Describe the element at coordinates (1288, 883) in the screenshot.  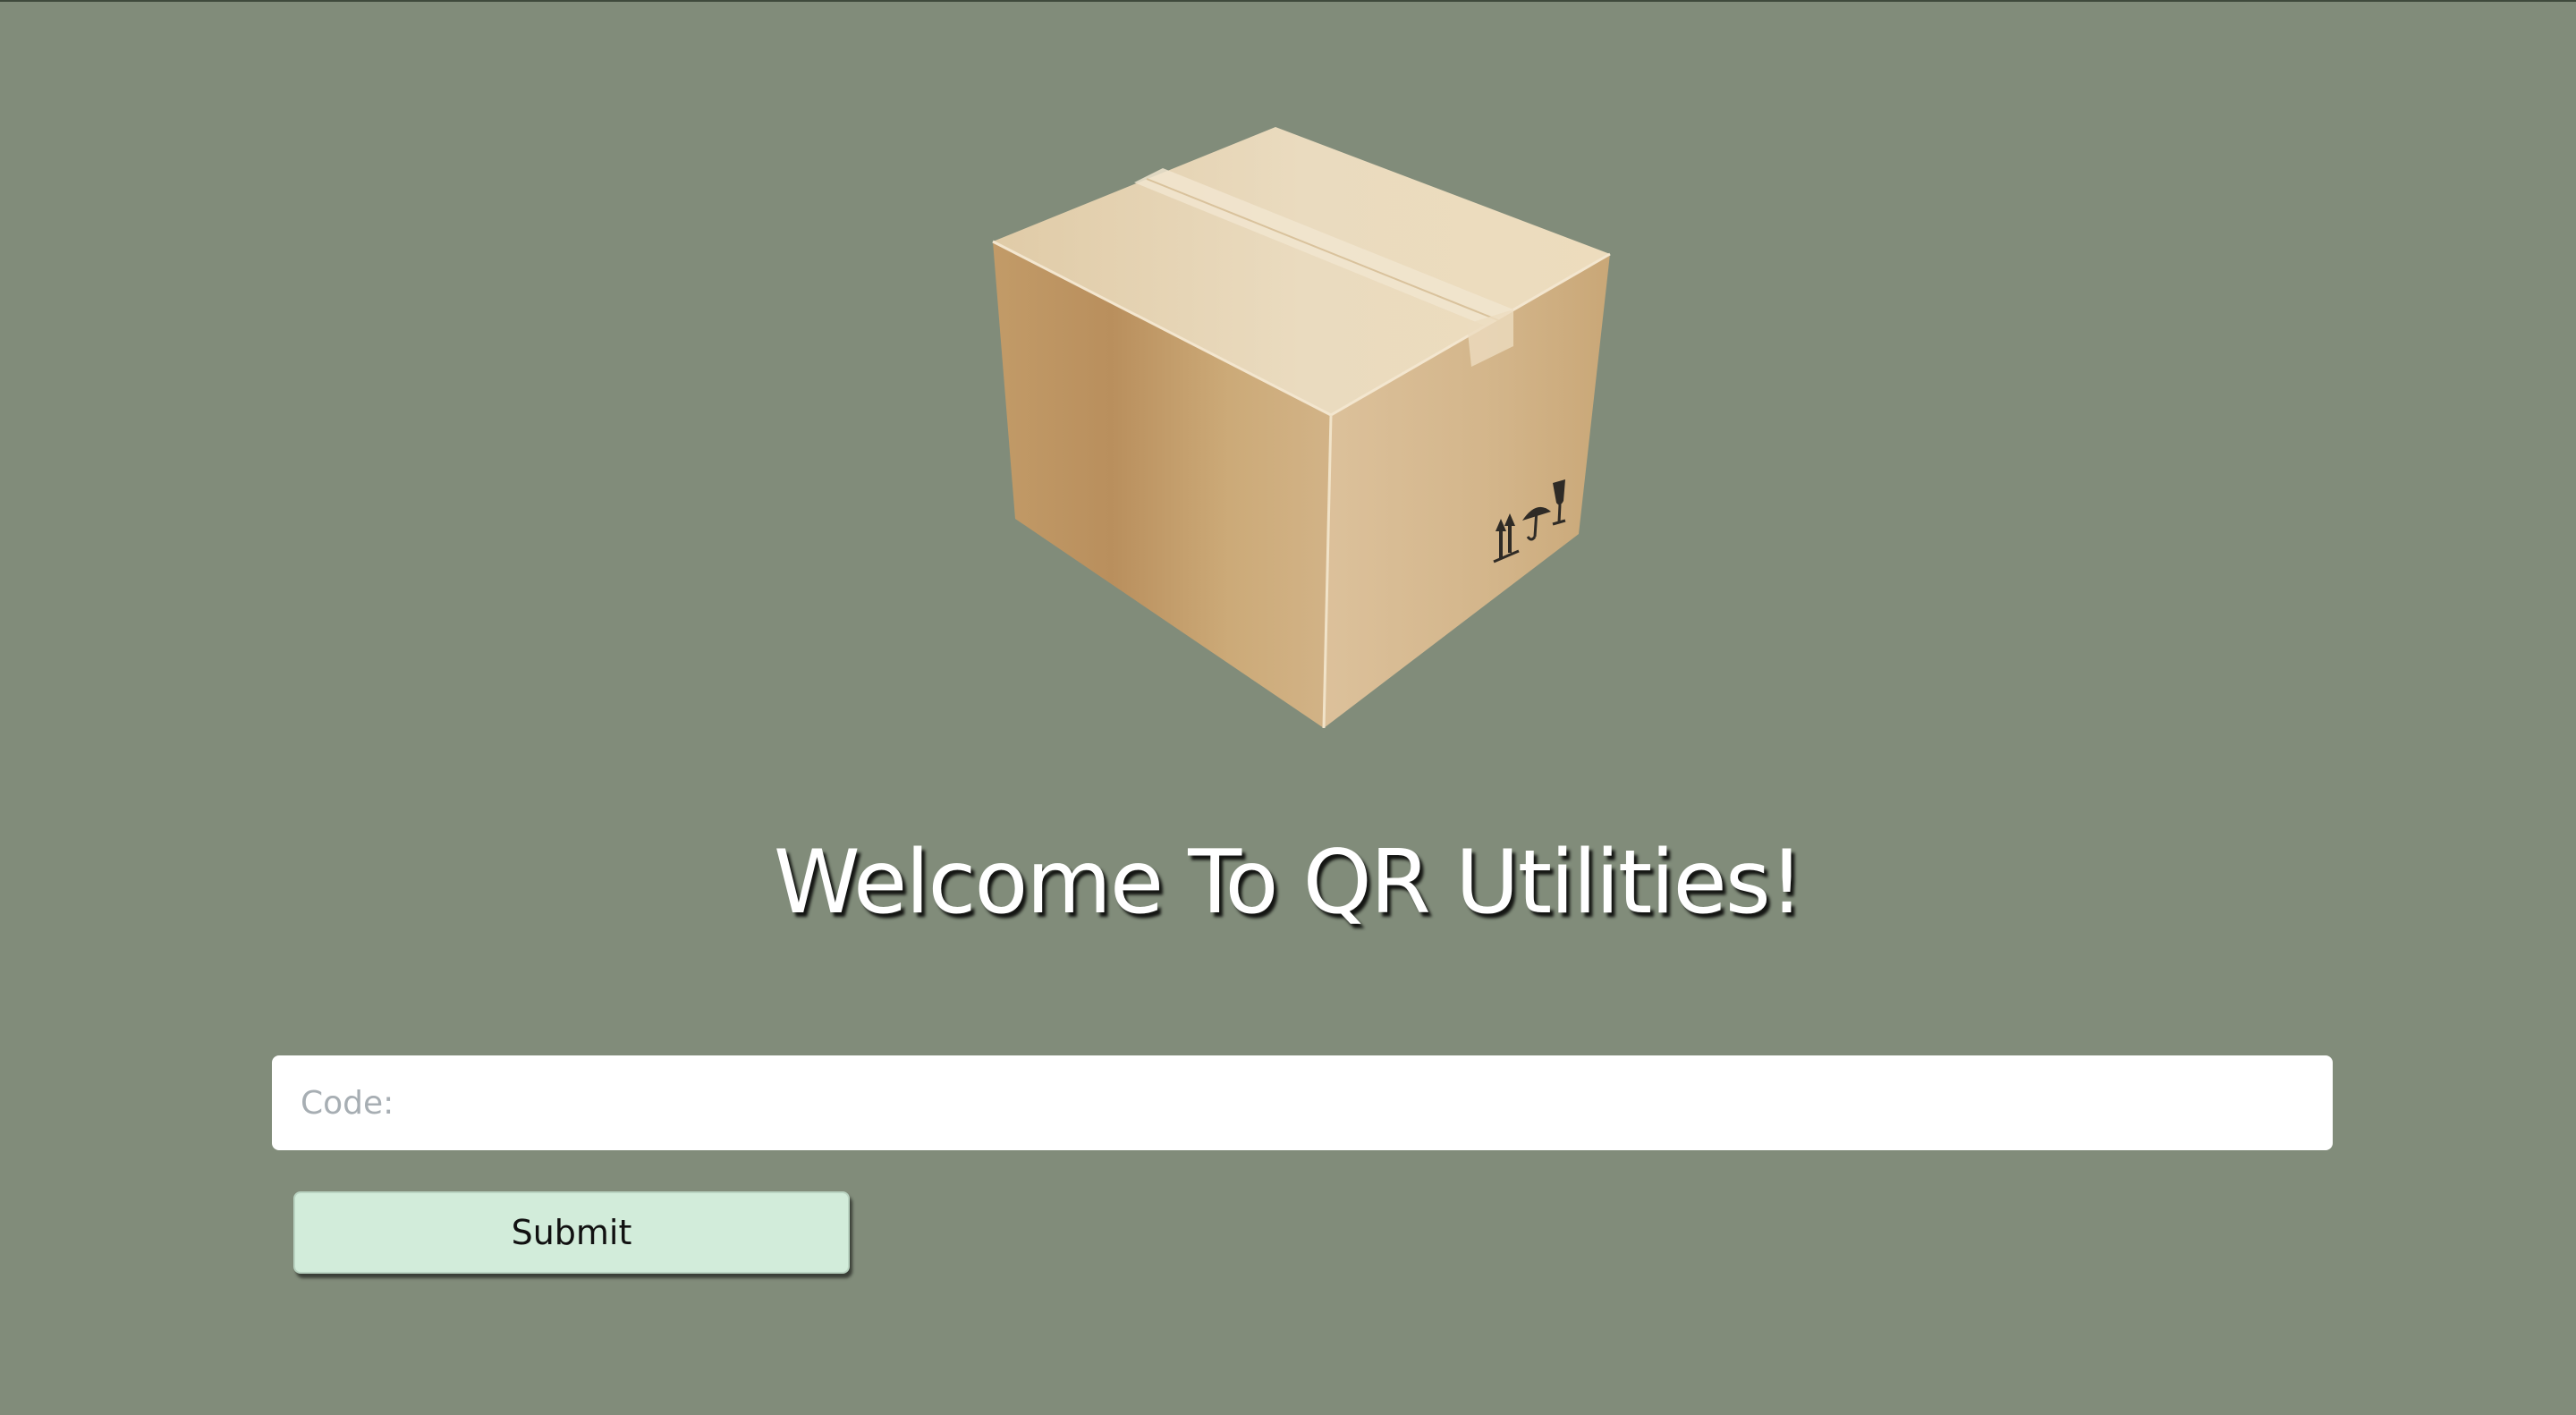
I see `welcome-title: Welcome To QR Utilities!` at that location.